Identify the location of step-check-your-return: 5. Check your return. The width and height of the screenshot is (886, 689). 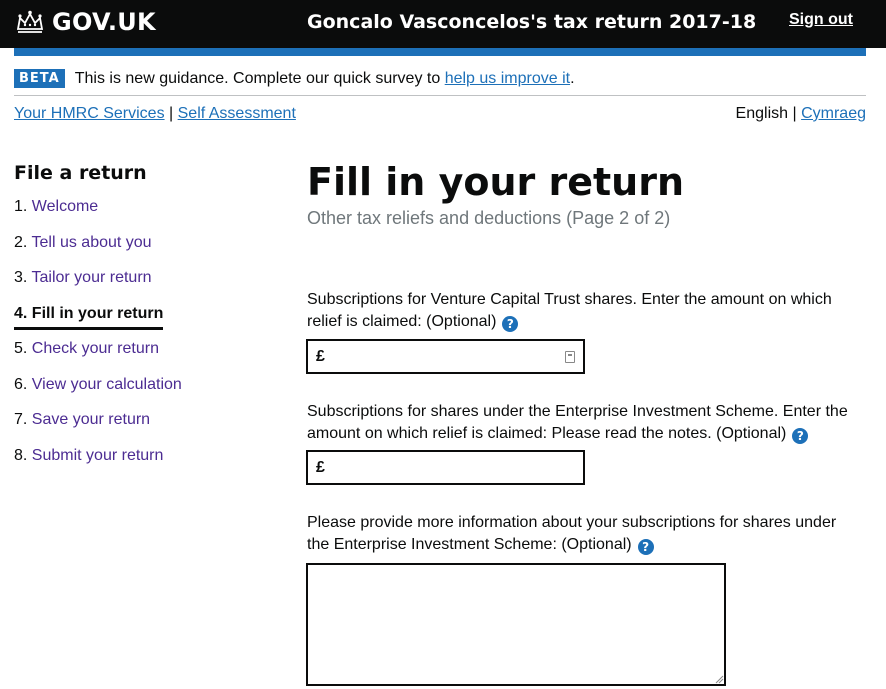
(144, 356).